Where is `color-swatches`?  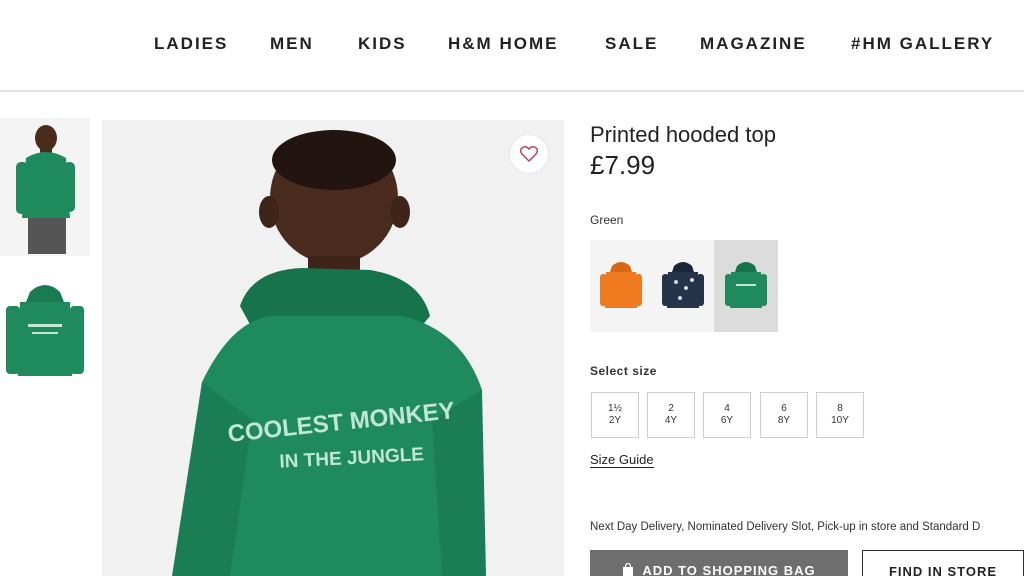
color-swatches is located at coordinates (684, 286).